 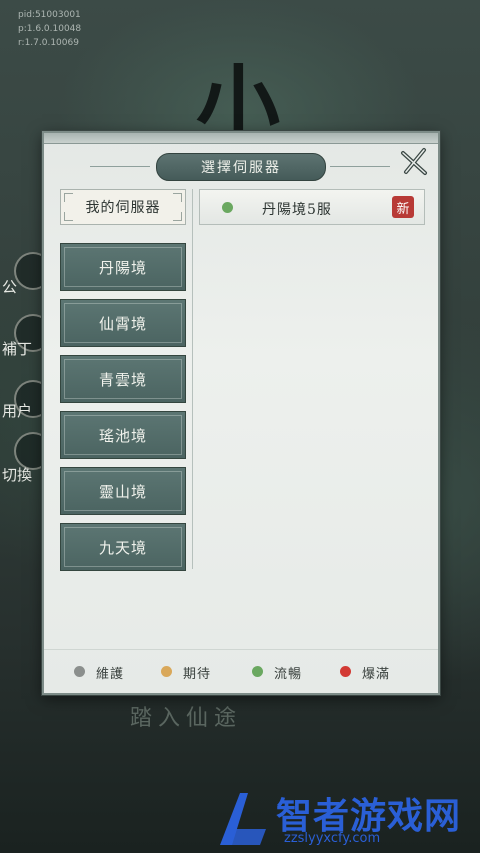 I want to click on dialog-title: 選擇伺服器, so click(x=241, y=168).